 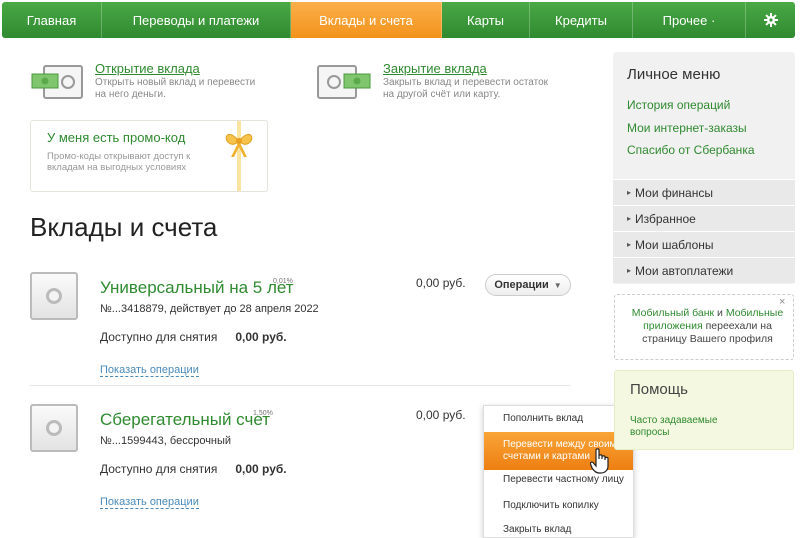 I want to click on nav-item-deposits: Вклады и счета, so click(x=366, y=20).